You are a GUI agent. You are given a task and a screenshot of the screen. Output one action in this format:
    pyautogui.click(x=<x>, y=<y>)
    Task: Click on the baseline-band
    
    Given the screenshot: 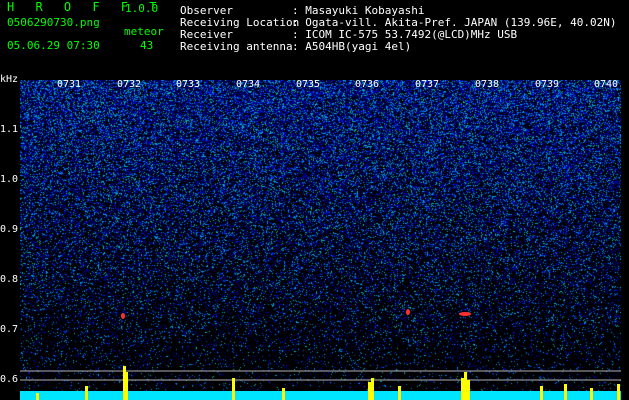 What is the action you would take?
    pyautogui.click(x=320, y=395)
    